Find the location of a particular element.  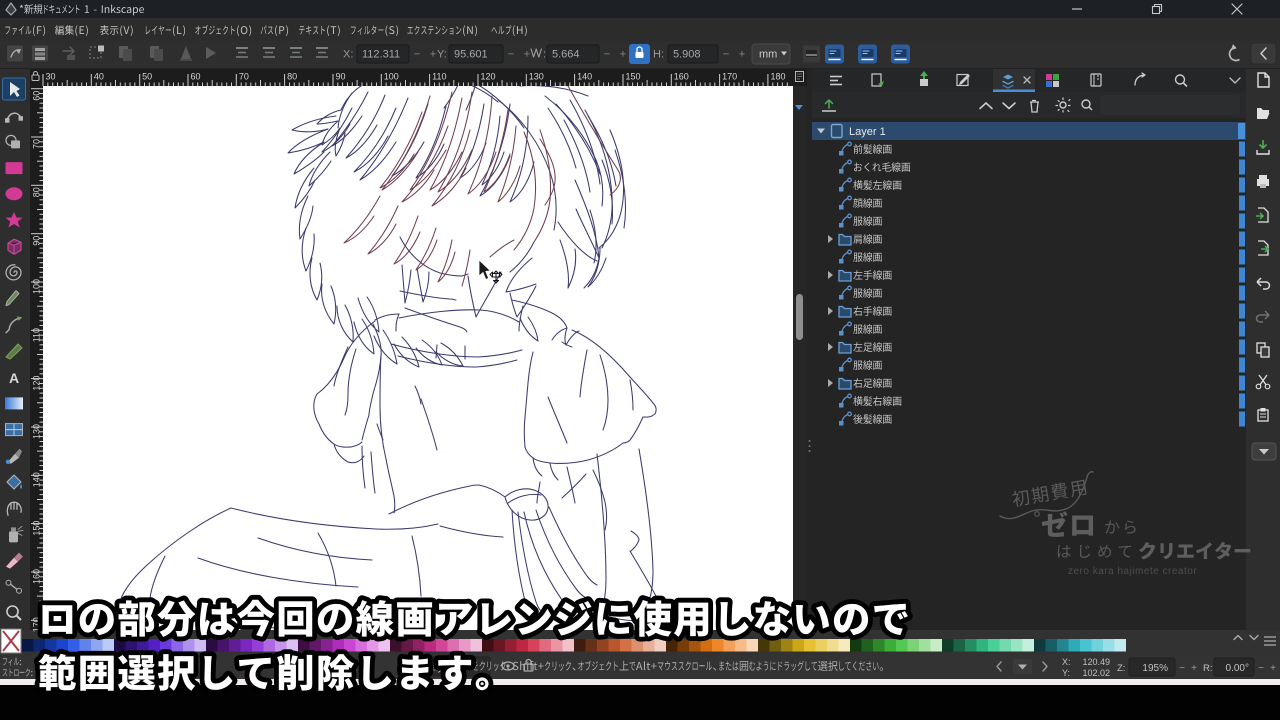

svg-text: 30 is located at coordinates (51, 77).